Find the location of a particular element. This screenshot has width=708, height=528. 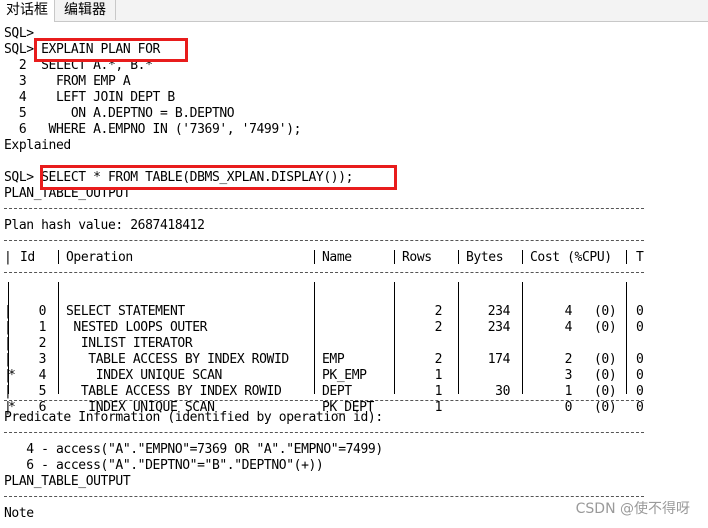

note-heading: Note is located at coordinates (19, 513).